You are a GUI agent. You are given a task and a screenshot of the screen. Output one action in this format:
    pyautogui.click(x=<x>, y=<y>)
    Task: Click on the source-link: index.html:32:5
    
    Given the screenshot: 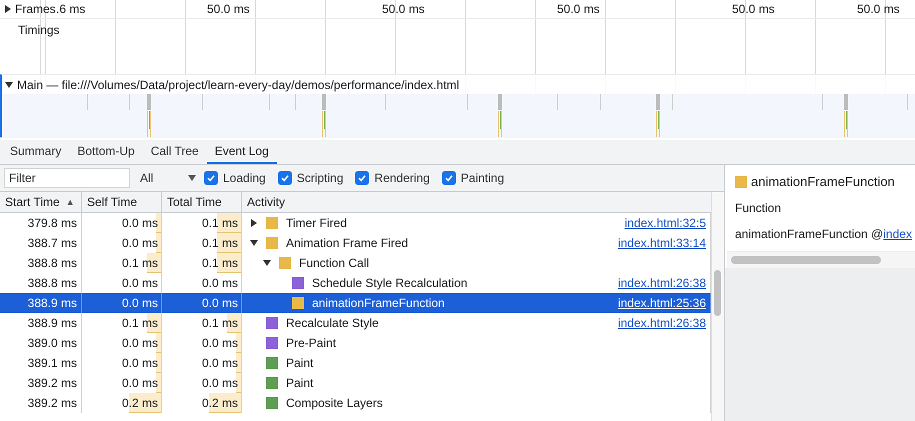 What is the action you would take?
    pyautogui.click(x=665, y=223)
    